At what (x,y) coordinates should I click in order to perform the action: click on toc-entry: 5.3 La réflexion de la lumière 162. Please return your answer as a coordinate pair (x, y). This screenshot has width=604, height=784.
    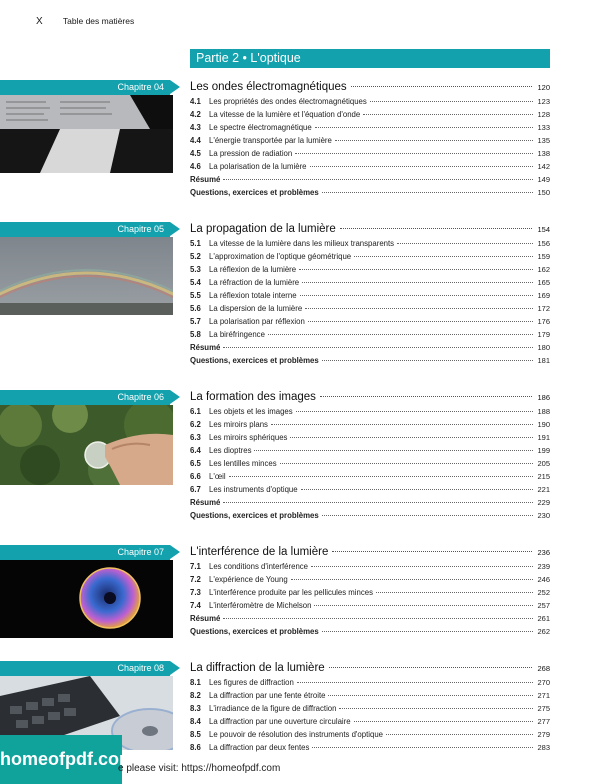
    Looking at the image, I should click on (370, 269).